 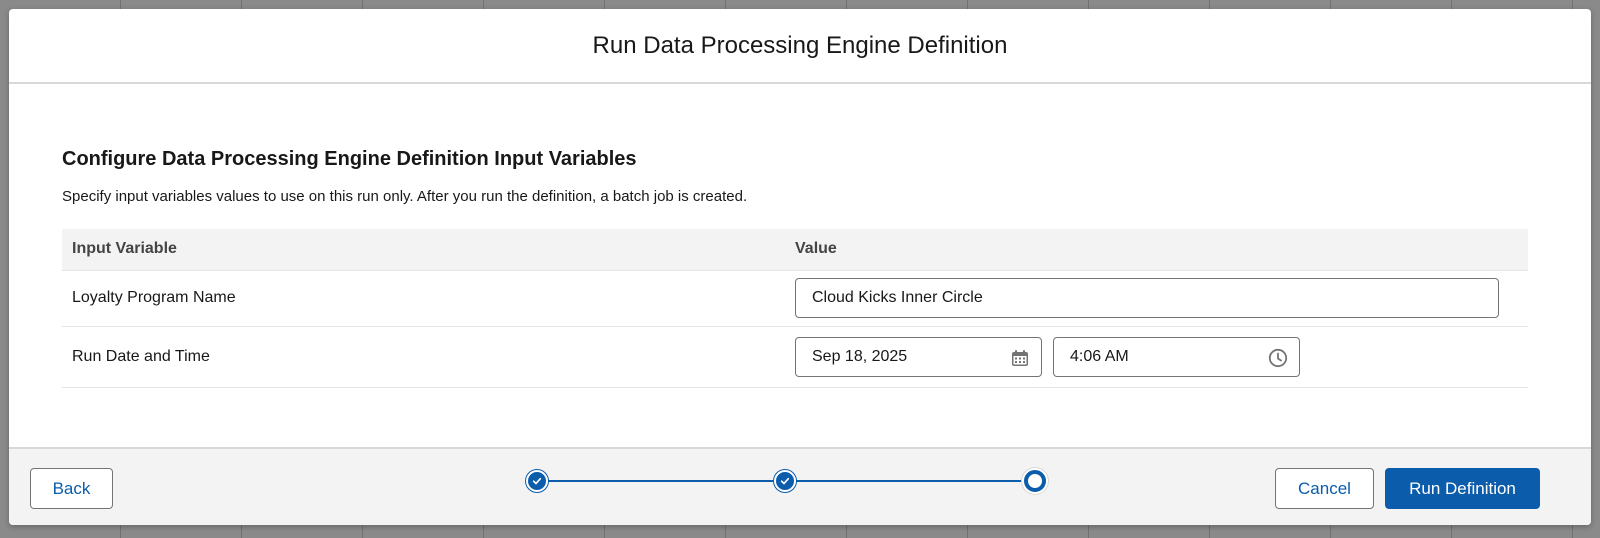 I want to click on date-value: Sep 18, 2025, so click(x=860, y=356).